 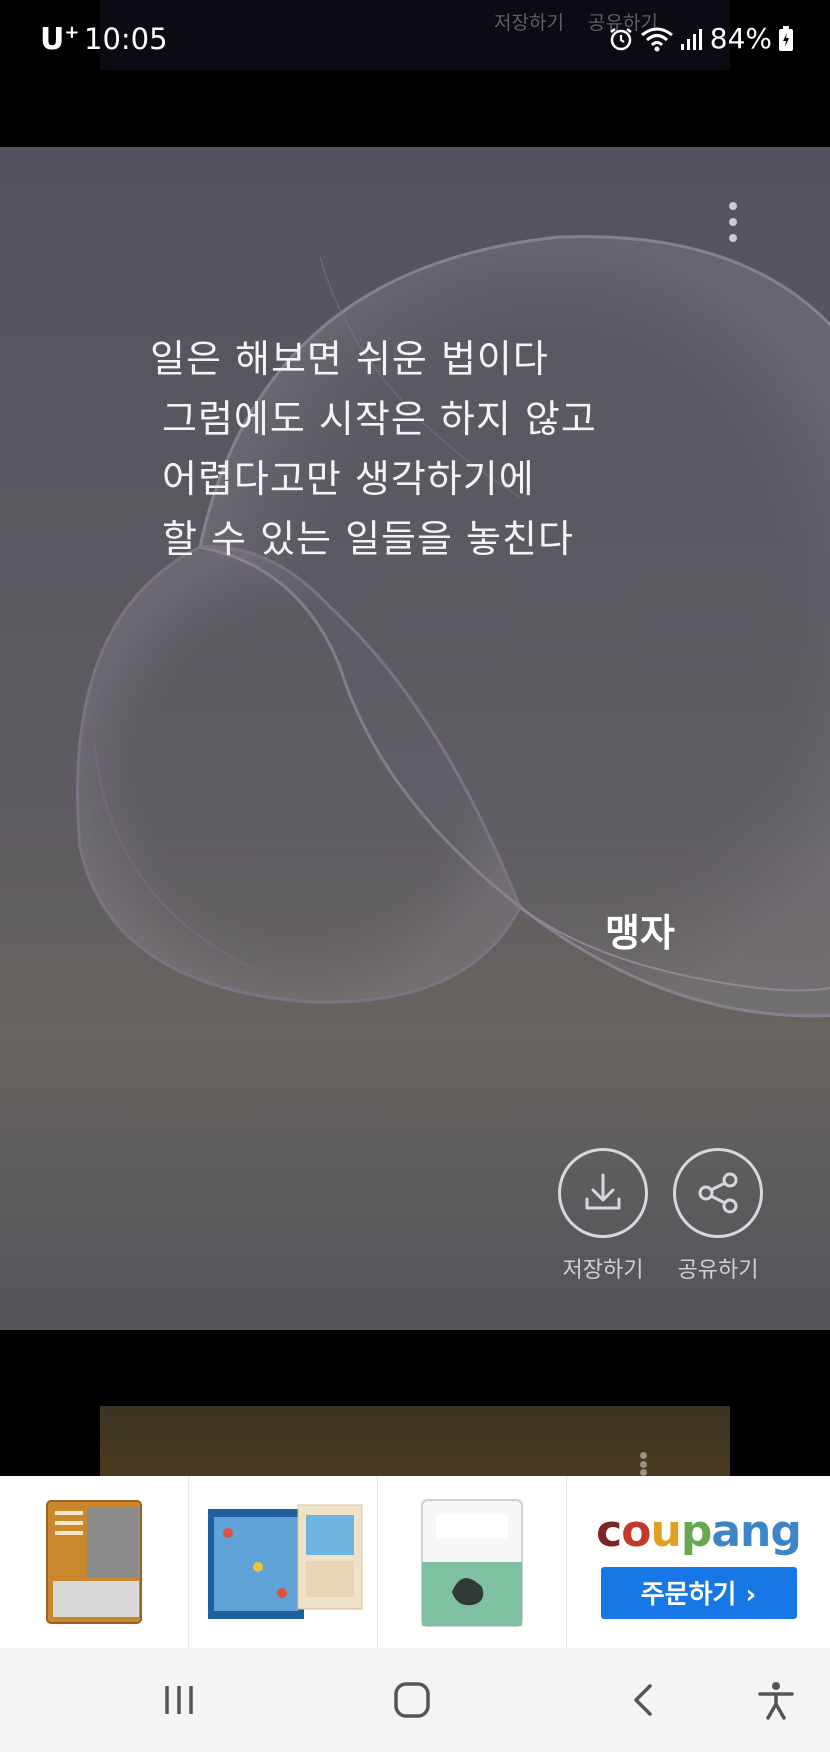 What do you see at coordinates (603, 1193) in the screenshot?
I see `download-icon` at bounding box center [603, 1193].